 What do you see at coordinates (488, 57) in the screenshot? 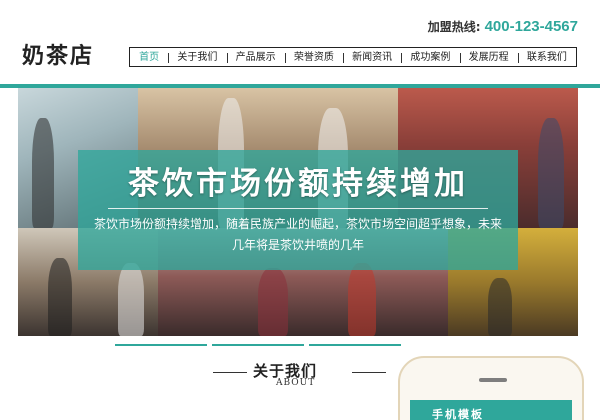
I see `nav-item-history: 发展历程` at bounding box center [488, 57].